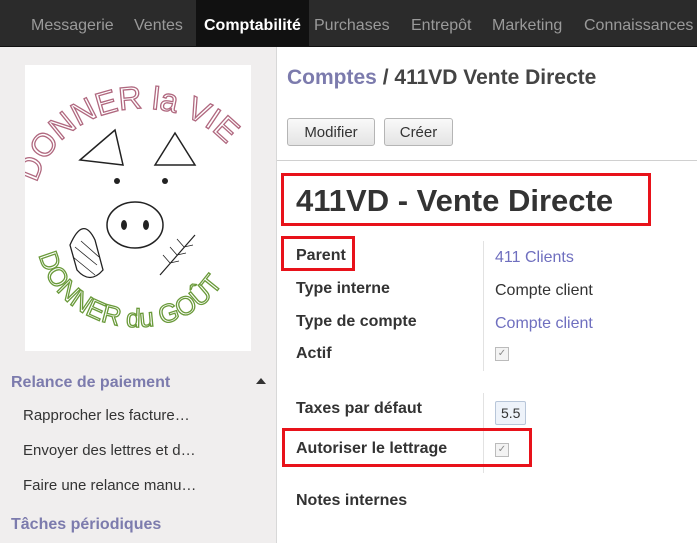  Describe the element at coordinates (544, 324) in the screenshot. I see `value-type-compte: Compte client` at that location.